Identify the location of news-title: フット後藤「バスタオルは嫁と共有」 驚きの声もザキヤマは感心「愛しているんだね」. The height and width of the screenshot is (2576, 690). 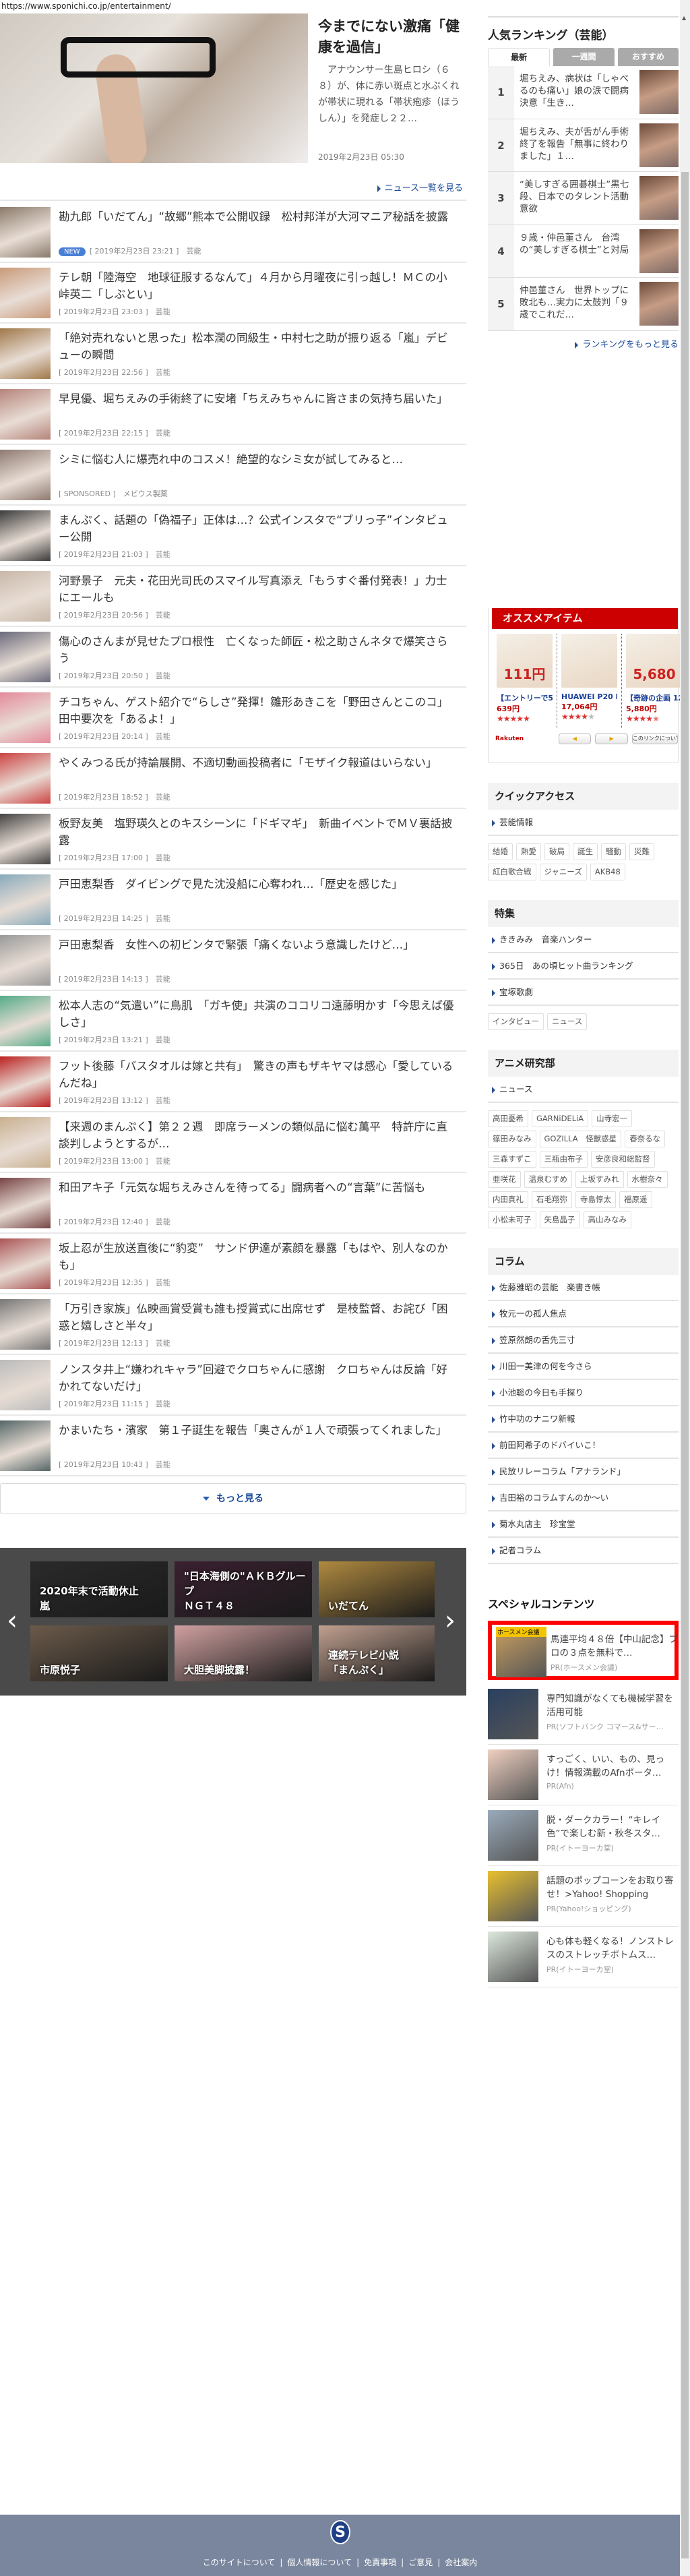
(257, 1074).